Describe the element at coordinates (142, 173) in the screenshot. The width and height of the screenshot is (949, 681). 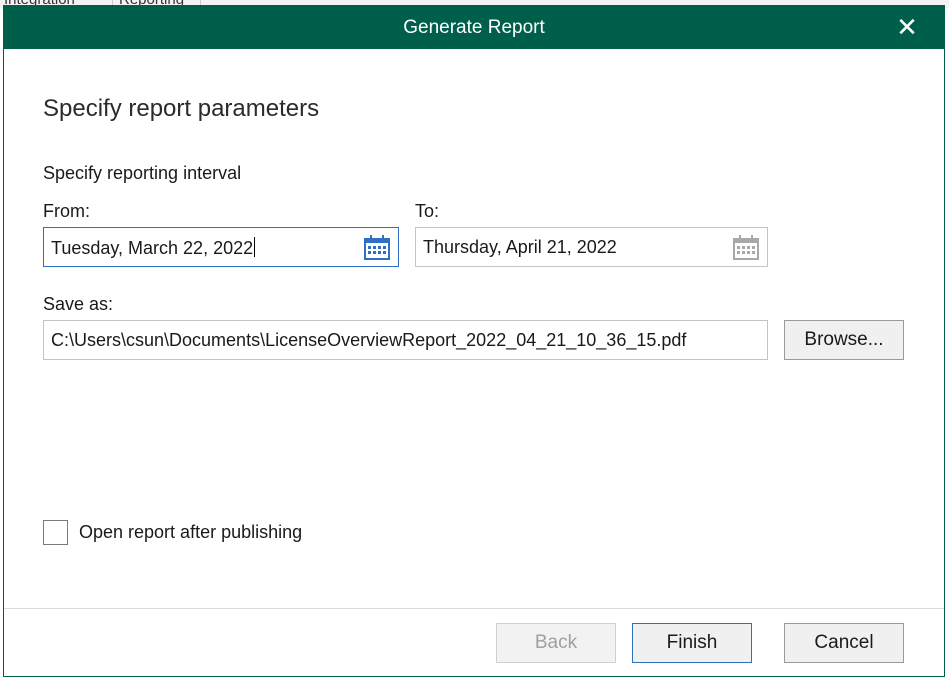
I see `reporting-interval-label: Specify reporting interval` at that location.